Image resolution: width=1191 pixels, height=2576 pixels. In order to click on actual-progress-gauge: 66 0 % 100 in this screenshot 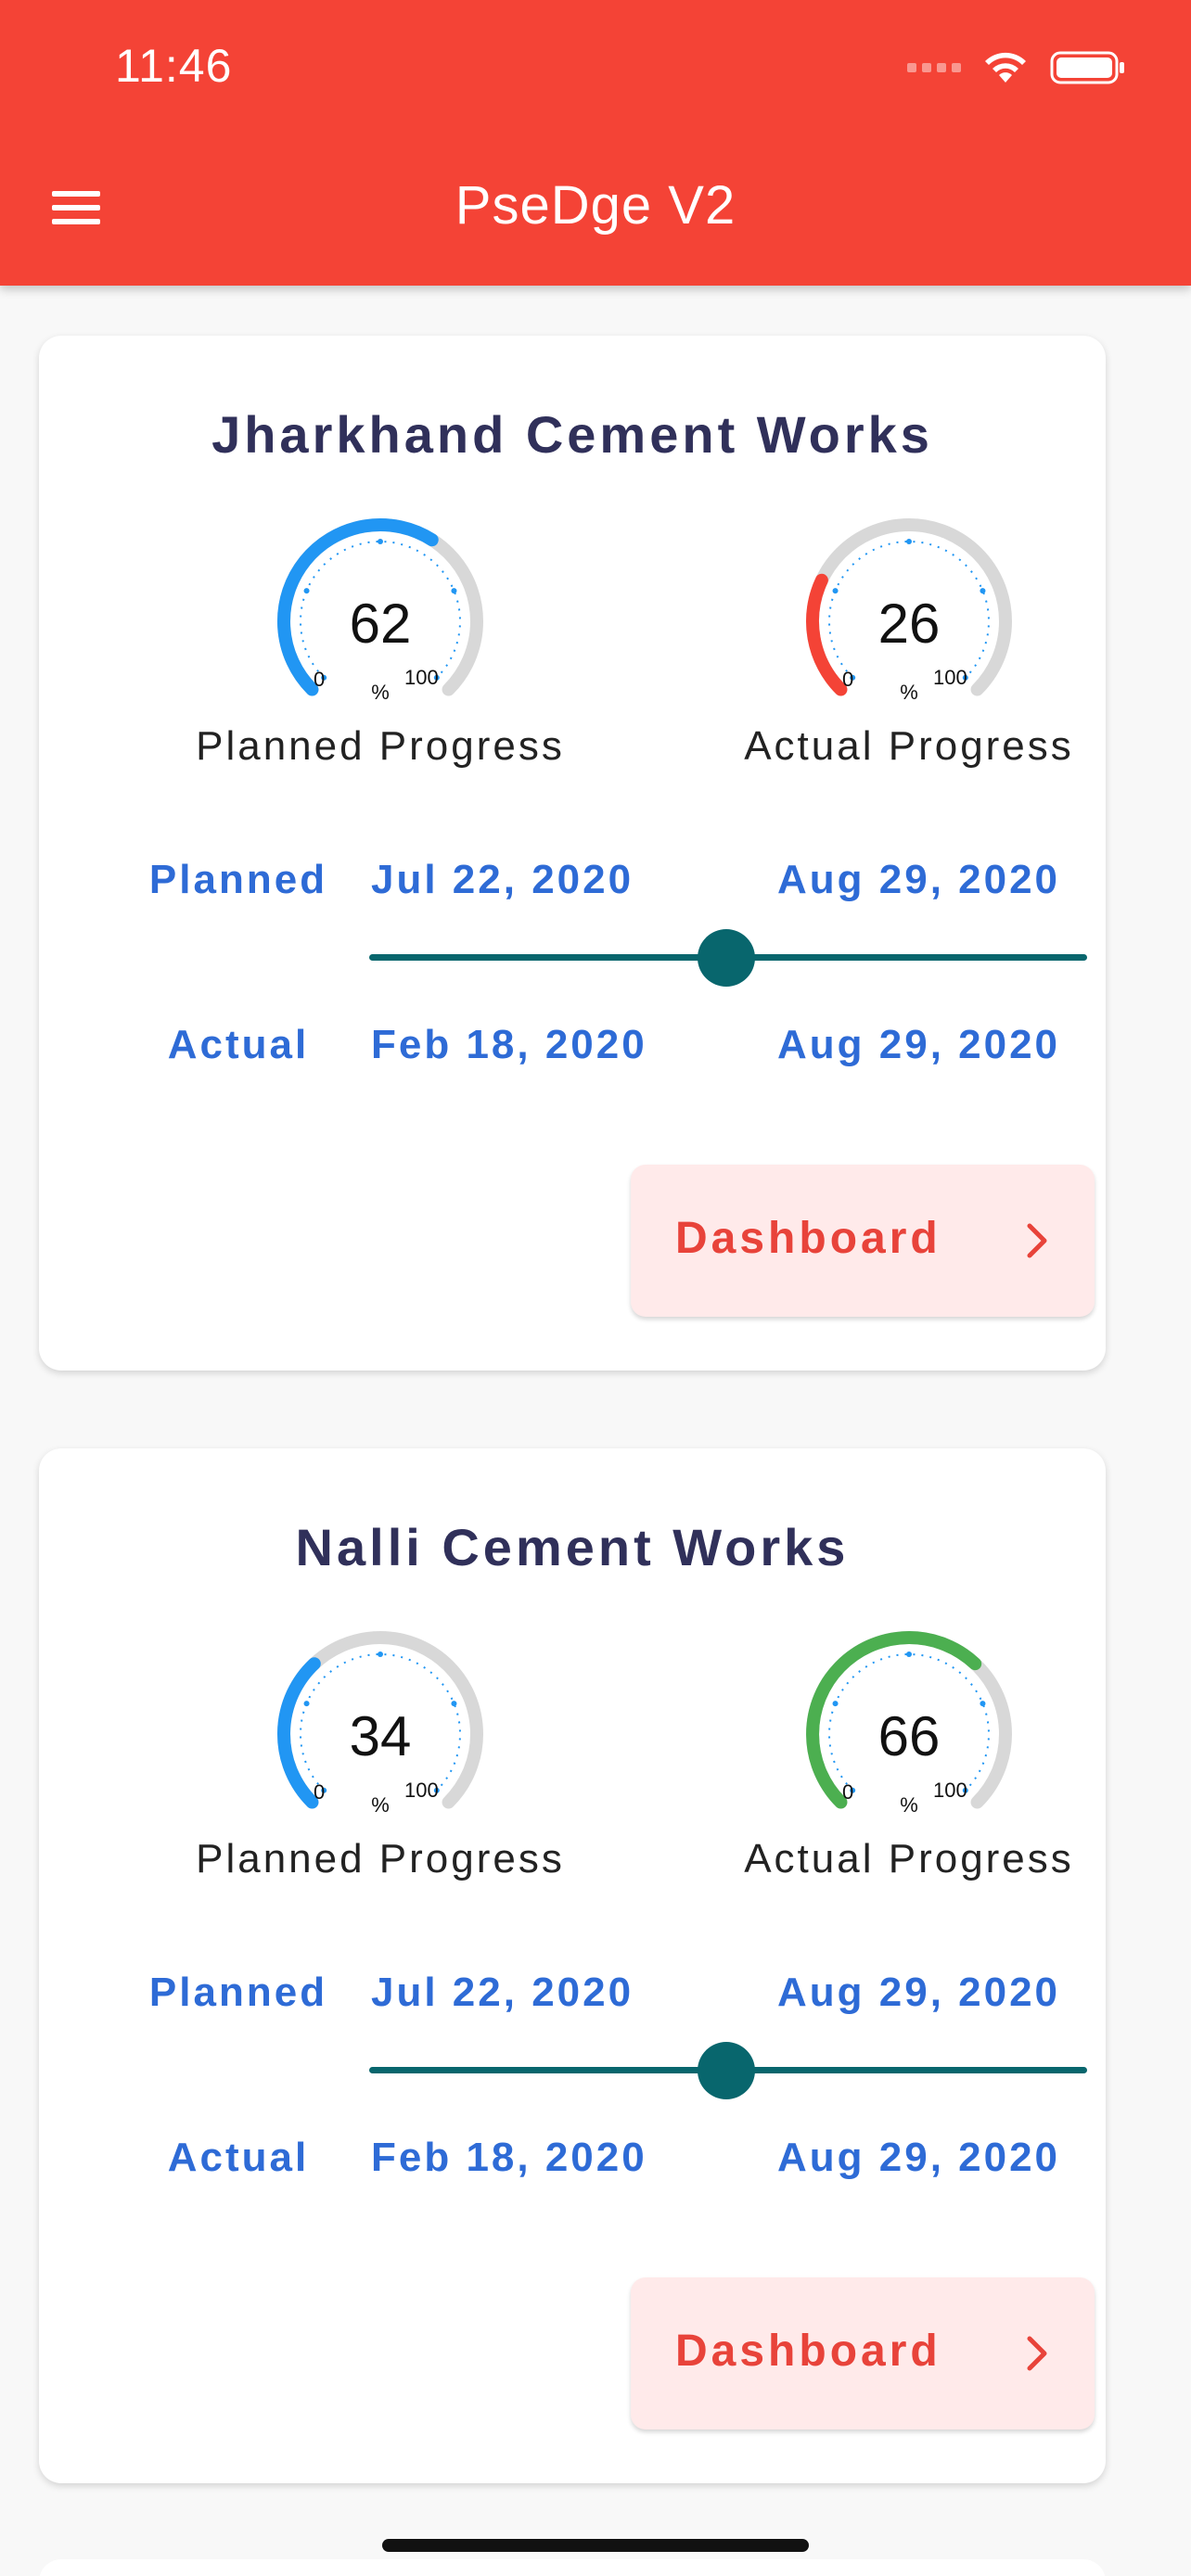, I will do `click(909, 1724)`.